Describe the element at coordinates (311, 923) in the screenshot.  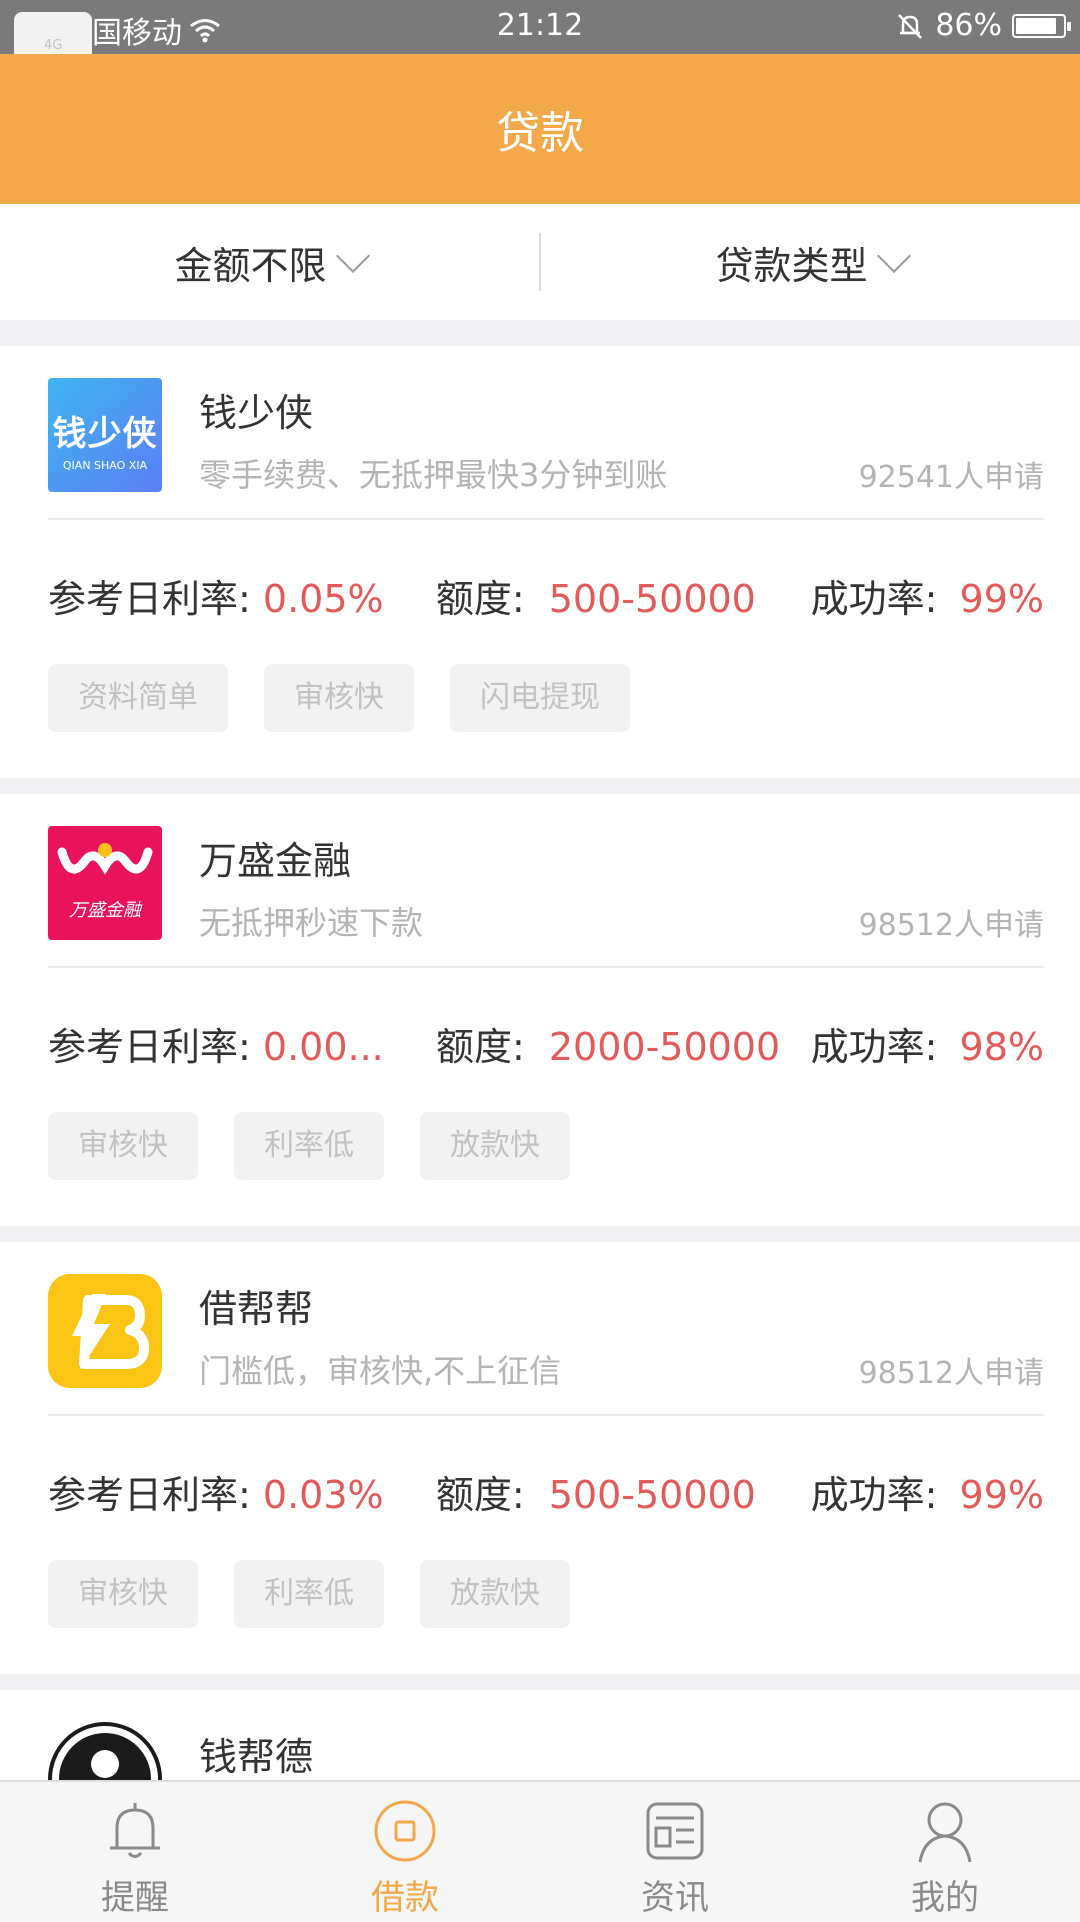
I see `product-description: 无抵押秒速下款` at that location.